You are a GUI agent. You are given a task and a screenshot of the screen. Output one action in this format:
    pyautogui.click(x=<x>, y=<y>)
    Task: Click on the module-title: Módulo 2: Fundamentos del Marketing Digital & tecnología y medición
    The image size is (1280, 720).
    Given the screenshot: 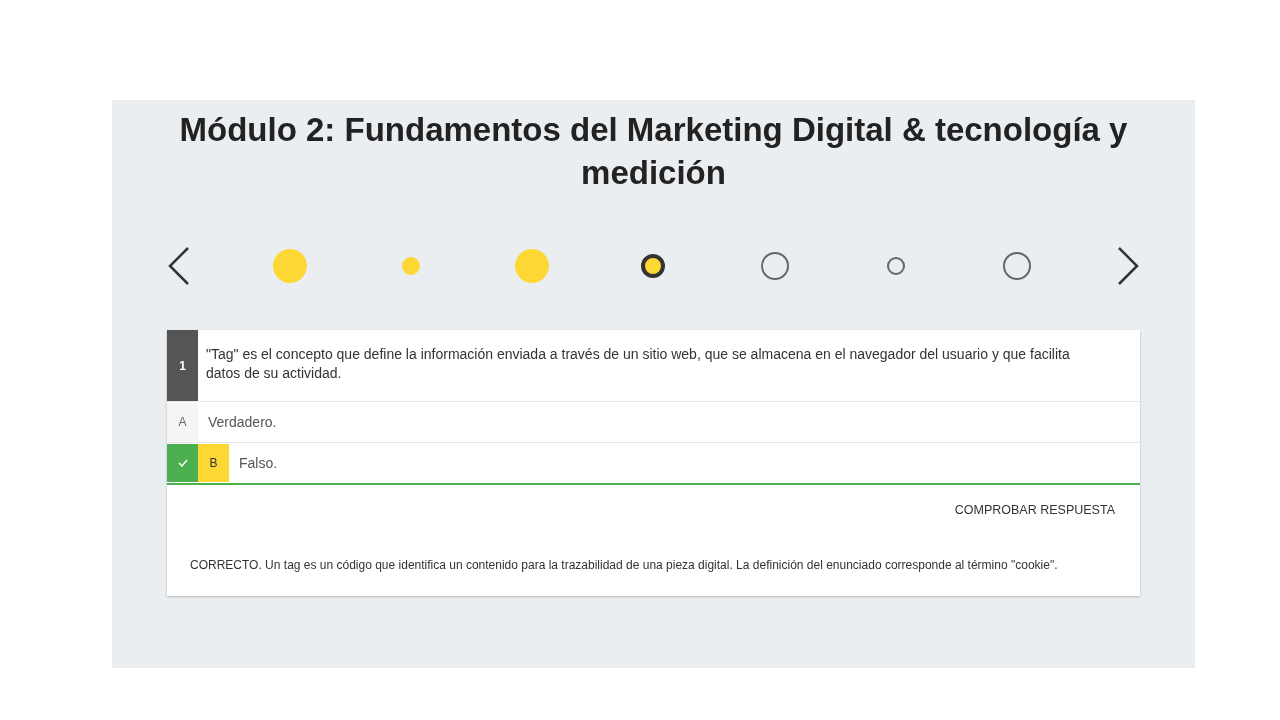 What is the action you would take?
    pyautogui.click(x=653, y=151)
    